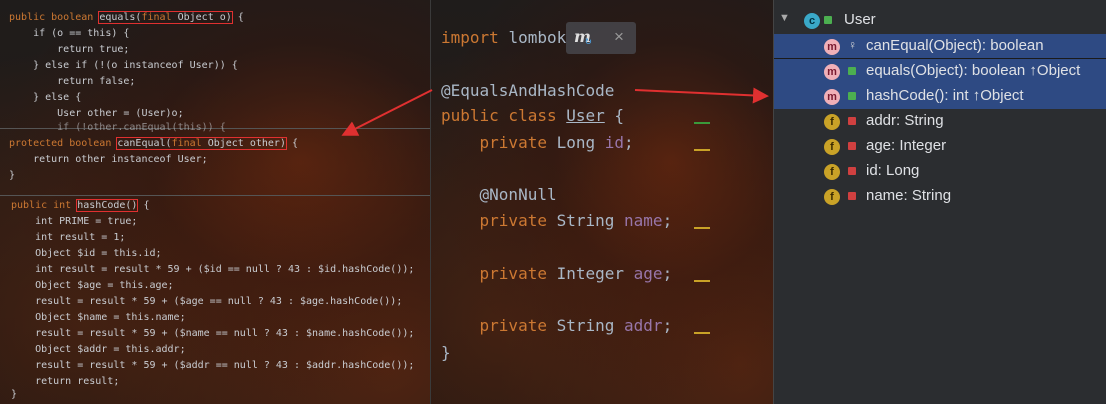 This screenshot has width=1106, height=404. What do you see at coordinates (98, 349) in the screenshot?
I see `hashcode-line-9: Object $addr = this.addr;` at bounding box center [98, 349].